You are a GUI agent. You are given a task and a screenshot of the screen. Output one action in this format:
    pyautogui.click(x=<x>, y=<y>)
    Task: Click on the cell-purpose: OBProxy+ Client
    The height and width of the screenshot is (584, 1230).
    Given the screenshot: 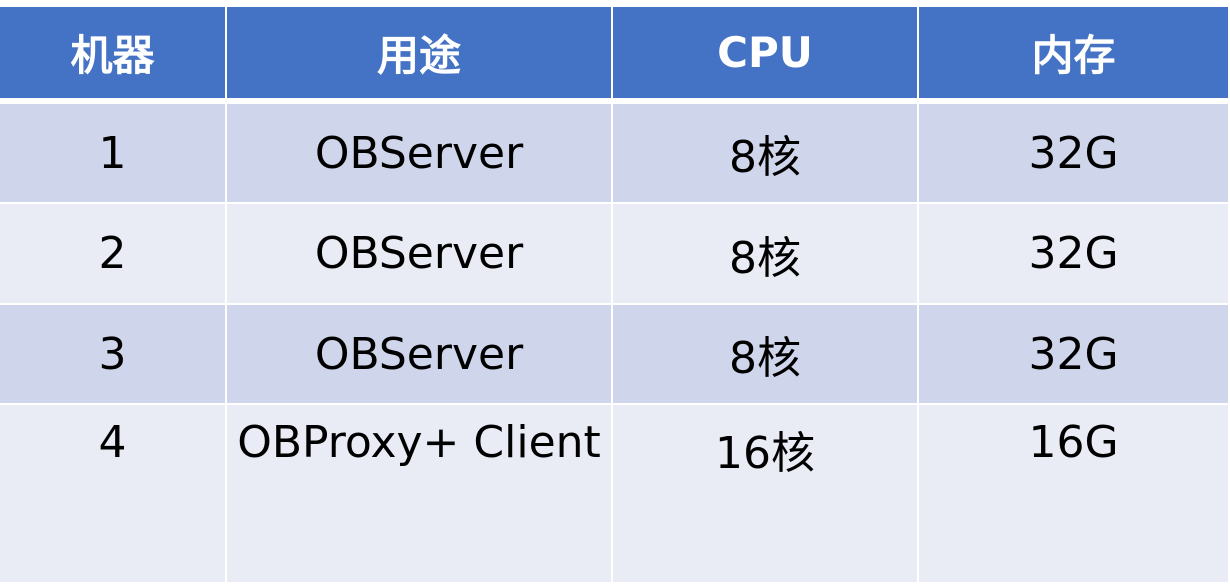 What is the action you would take?
    pyautogui.click(x=420, y=493)
    